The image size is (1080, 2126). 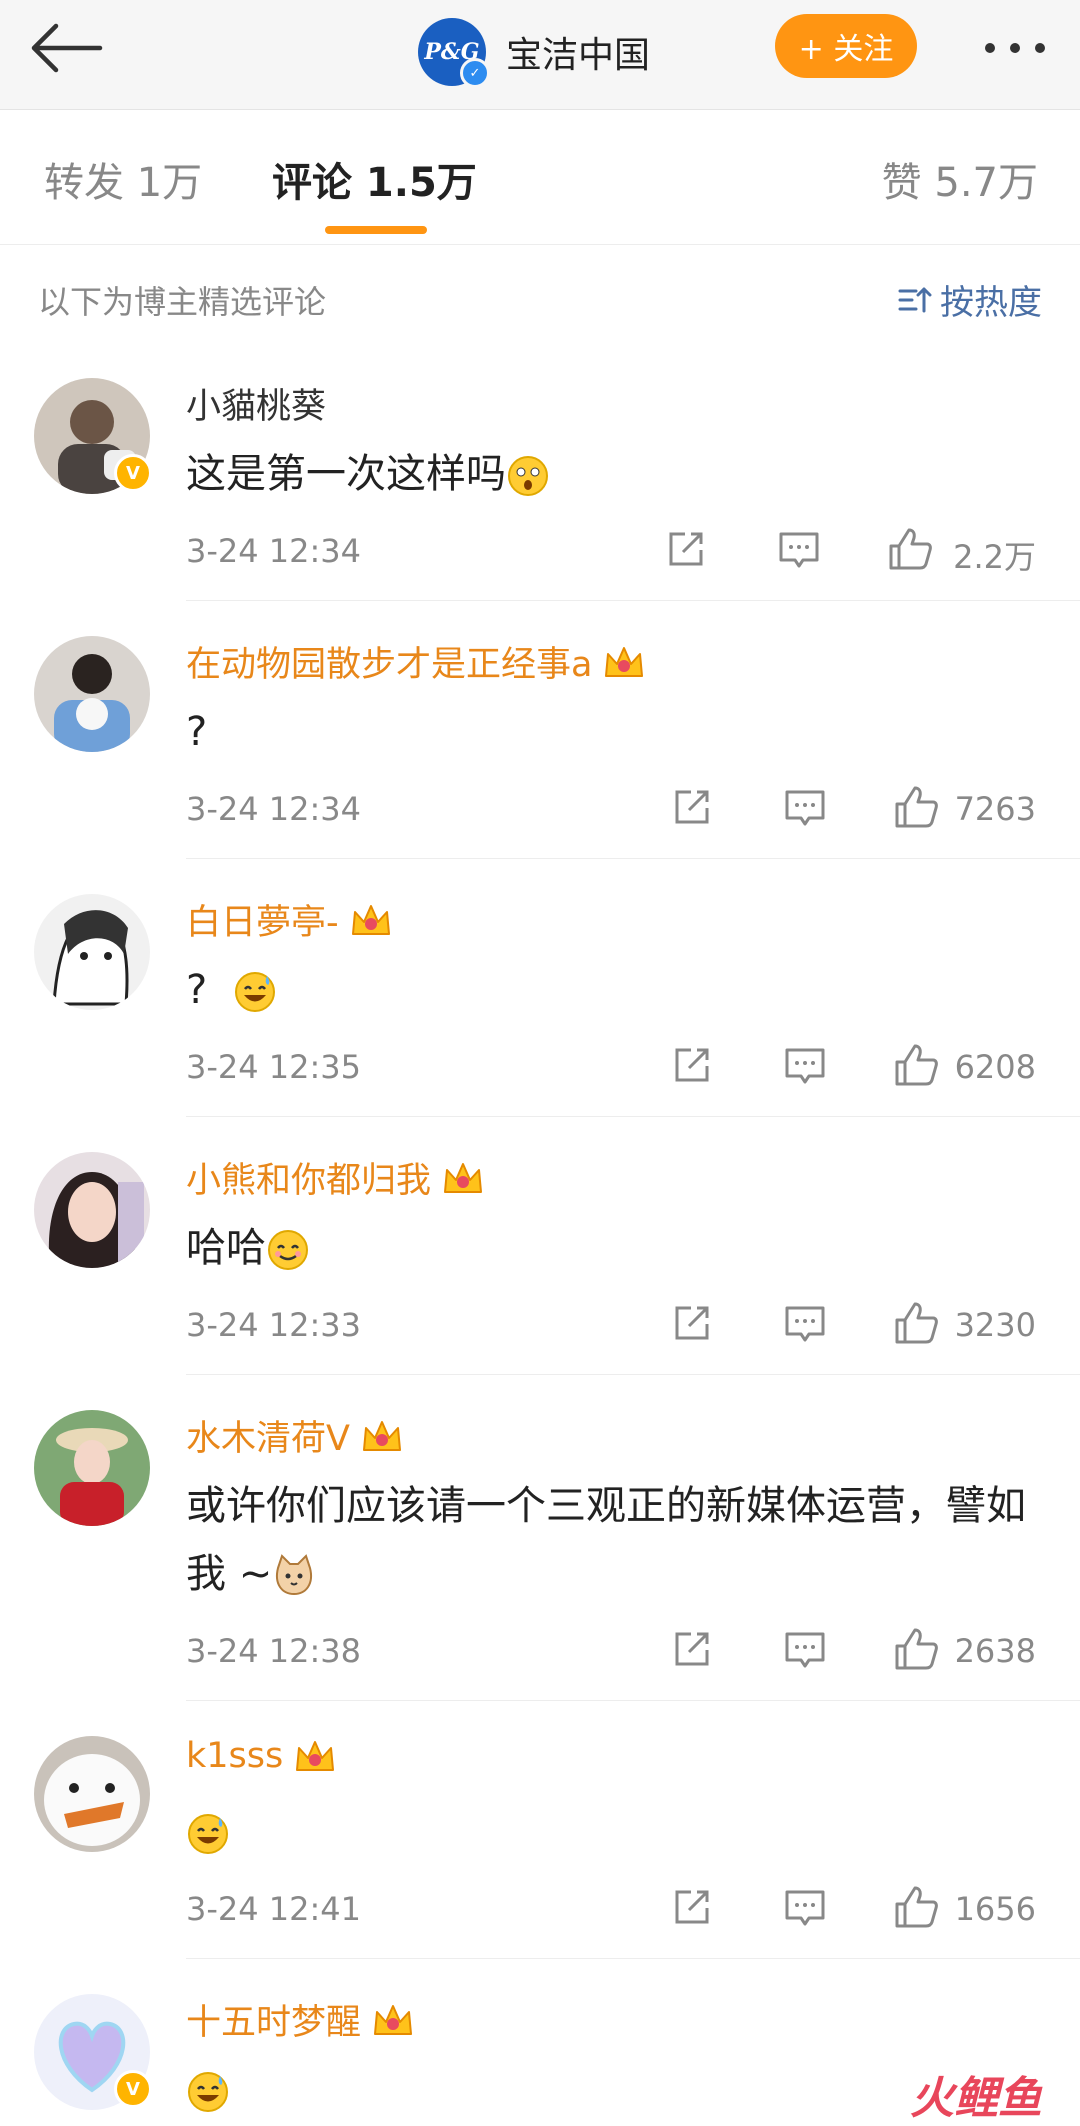 What do you see at coordinates (475, 73) in the screenshot?
I see `verified-icon: ✓` at bounding box center [475, 73].